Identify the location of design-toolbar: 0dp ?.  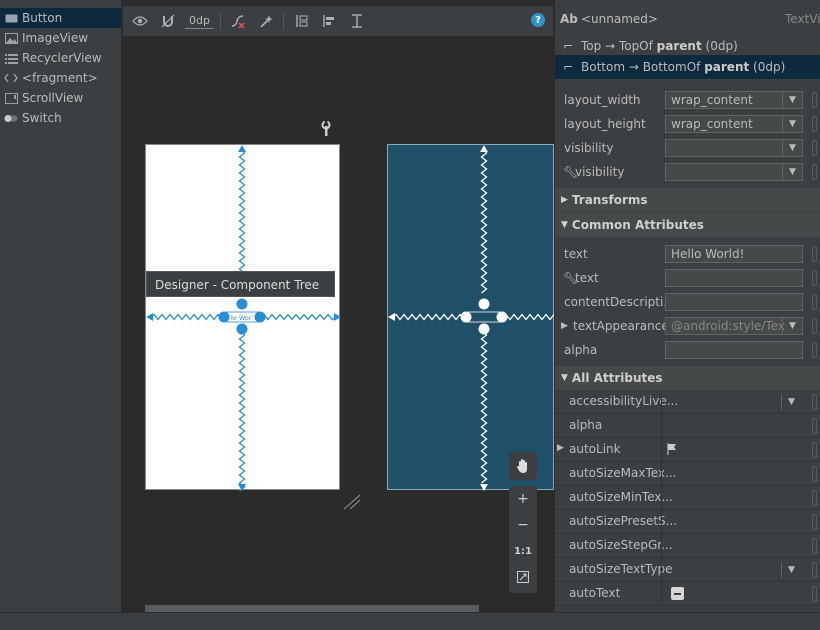
(338, 21).